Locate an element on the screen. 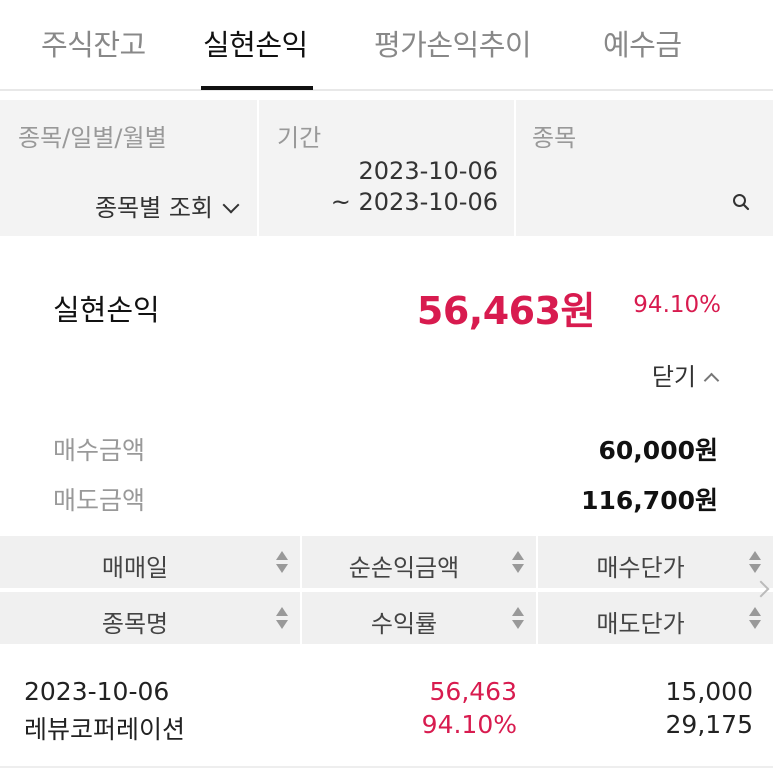 The height and width of the screenshot is (776, 773). realized-pnl-amount: 56,463원 is located at coordinates (506, 311).